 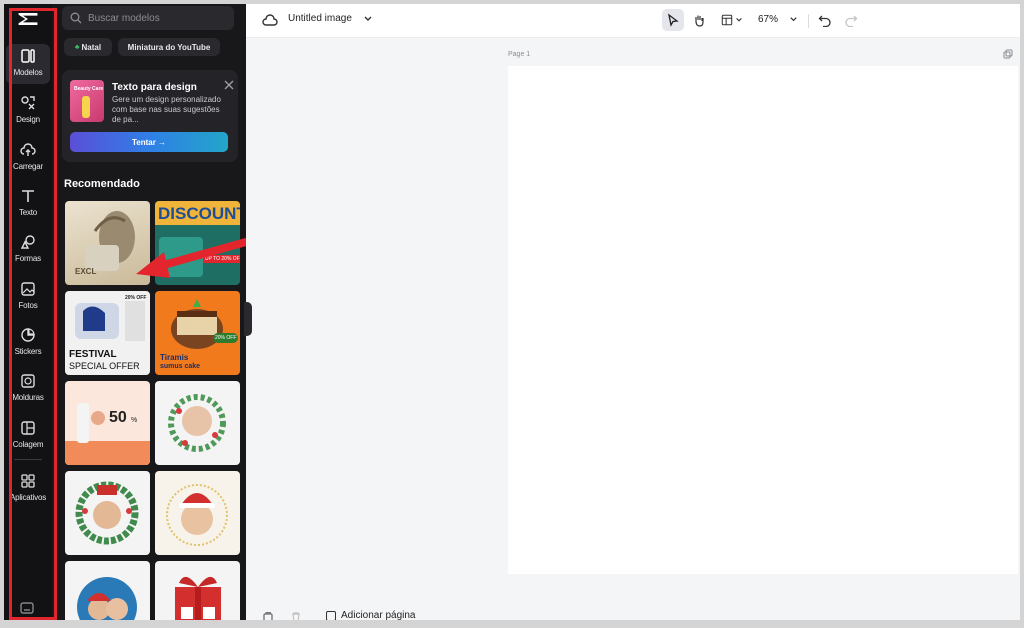 I want to click on undo-icon, so click(x=824, y=21).